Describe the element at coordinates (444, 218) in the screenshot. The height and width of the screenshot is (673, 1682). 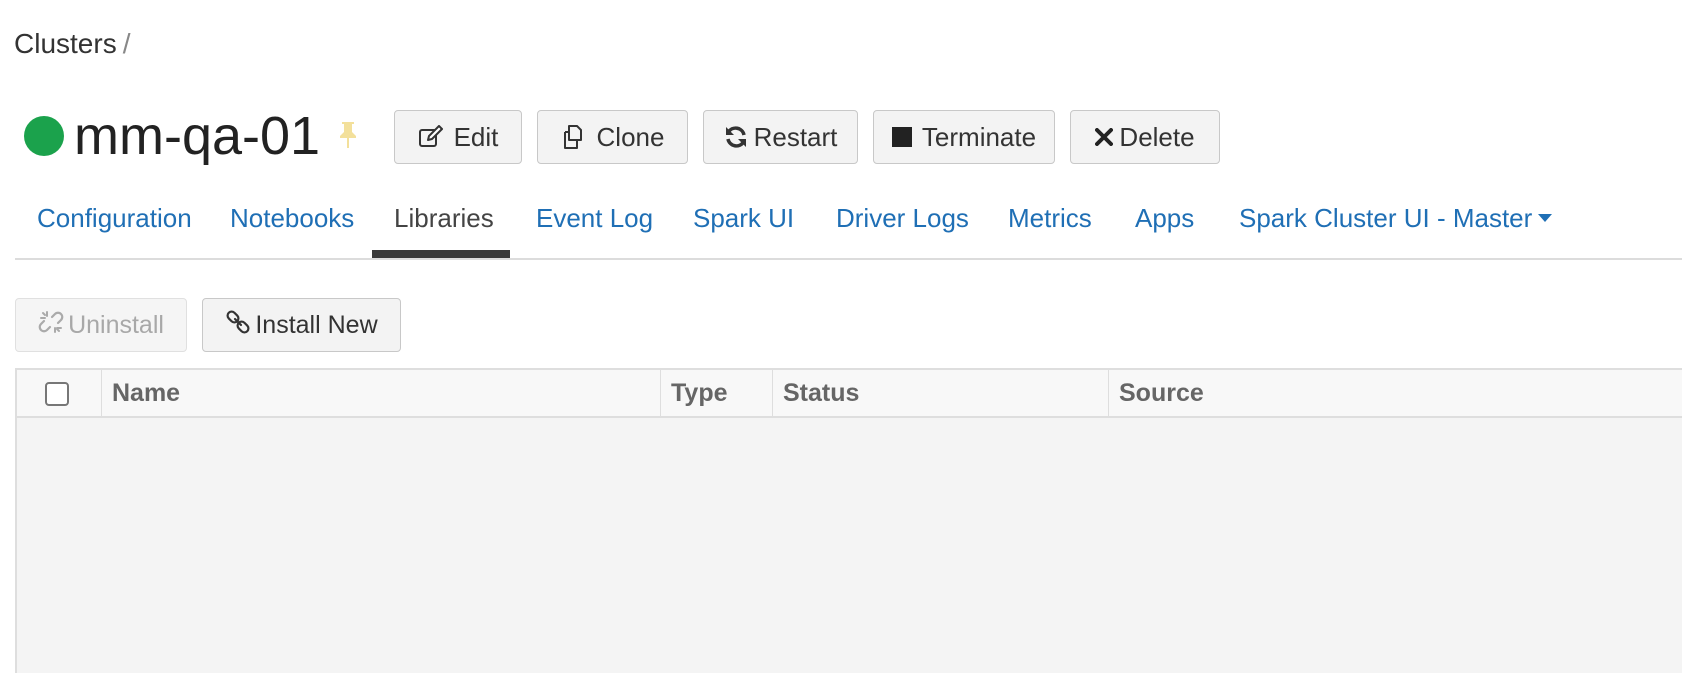
I see `tab-libraries: Libraries` at that location.